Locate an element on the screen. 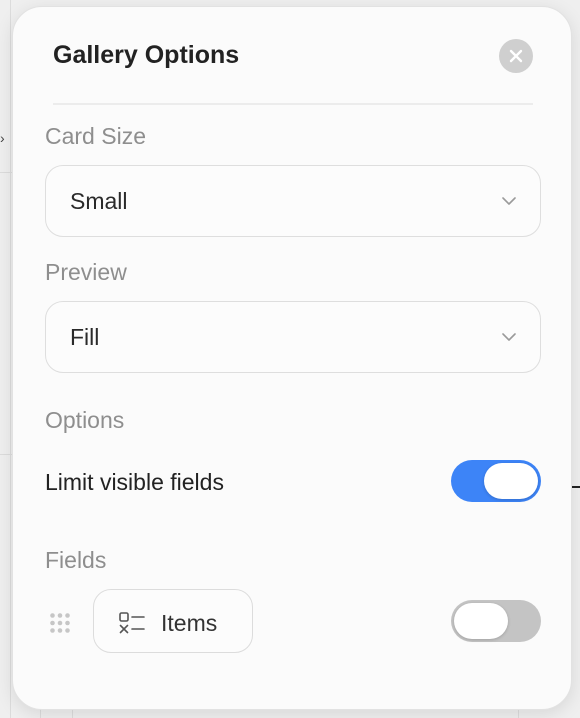 The image size is (580, 718). field-chip-items: Items is located at coordinates (173, 621).